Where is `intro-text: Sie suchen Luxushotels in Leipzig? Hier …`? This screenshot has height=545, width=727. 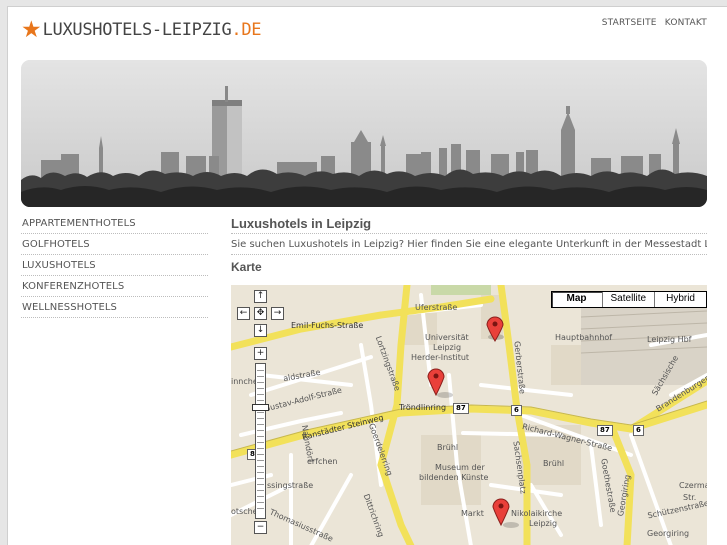
intro-text: Sie suchen Luxushotels in Leipzig? Hier … is located at coordinates (469, 244).